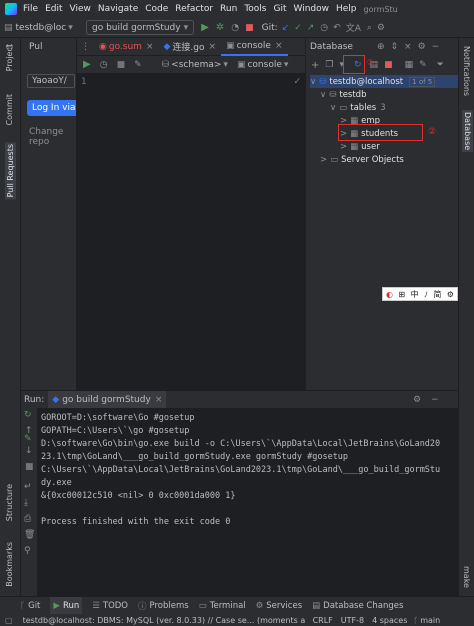 The image size is (474, 626). I want to click on bottom-tab-todo: ☰ TODO, so click(110, 606).